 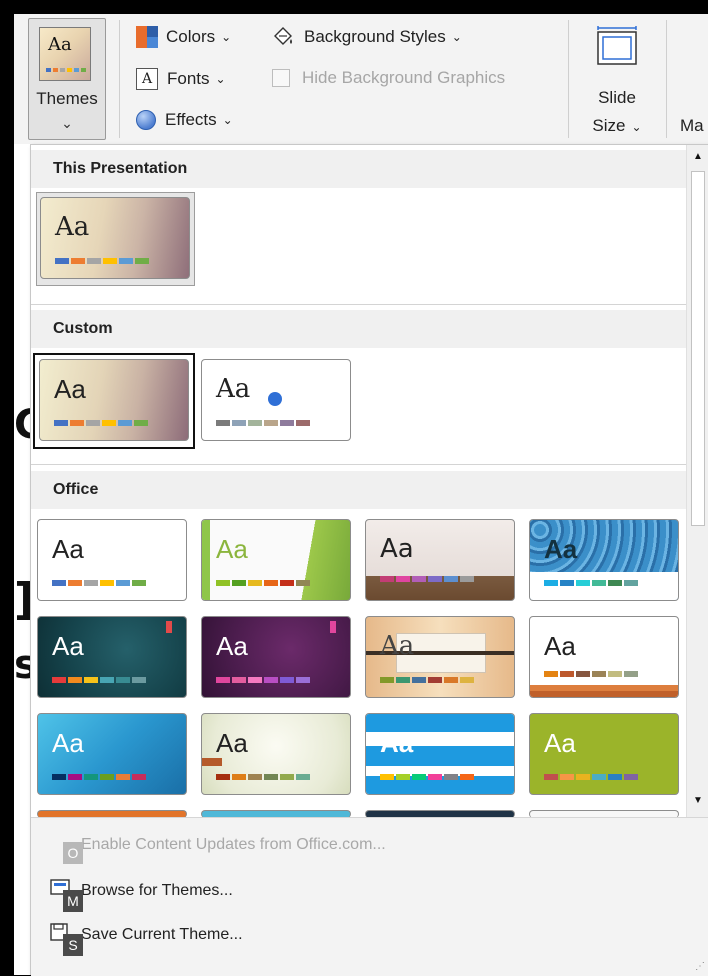 I want to click on fonts-icon: A, so click(x=147, y=79).